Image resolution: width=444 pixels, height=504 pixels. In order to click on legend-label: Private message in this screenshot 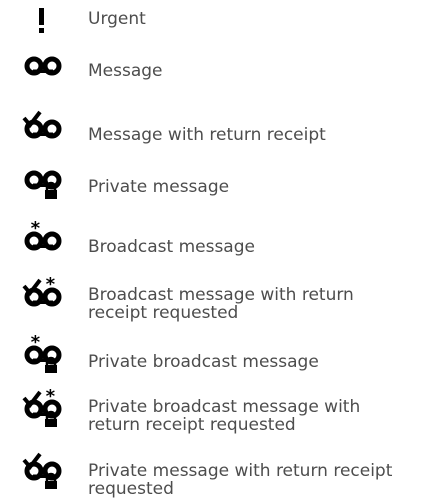, I will do `click(159, 187)`.